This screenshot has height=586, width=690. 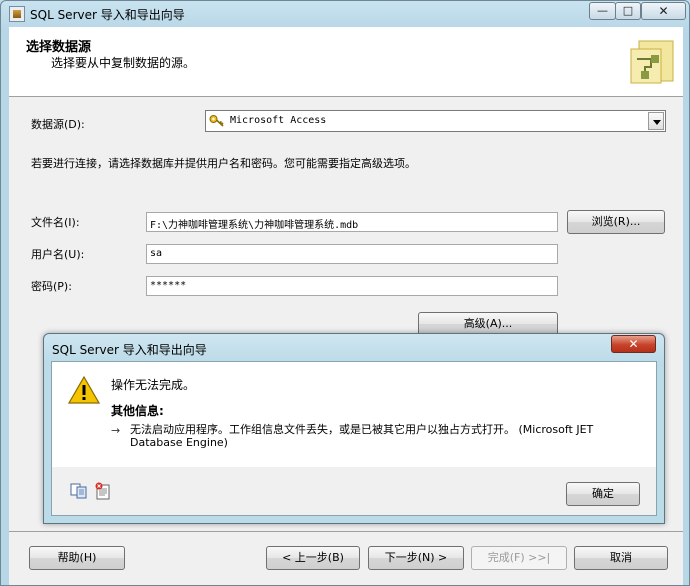 I want to click on password-label: 密码(P):, so click(x=51, y=286).